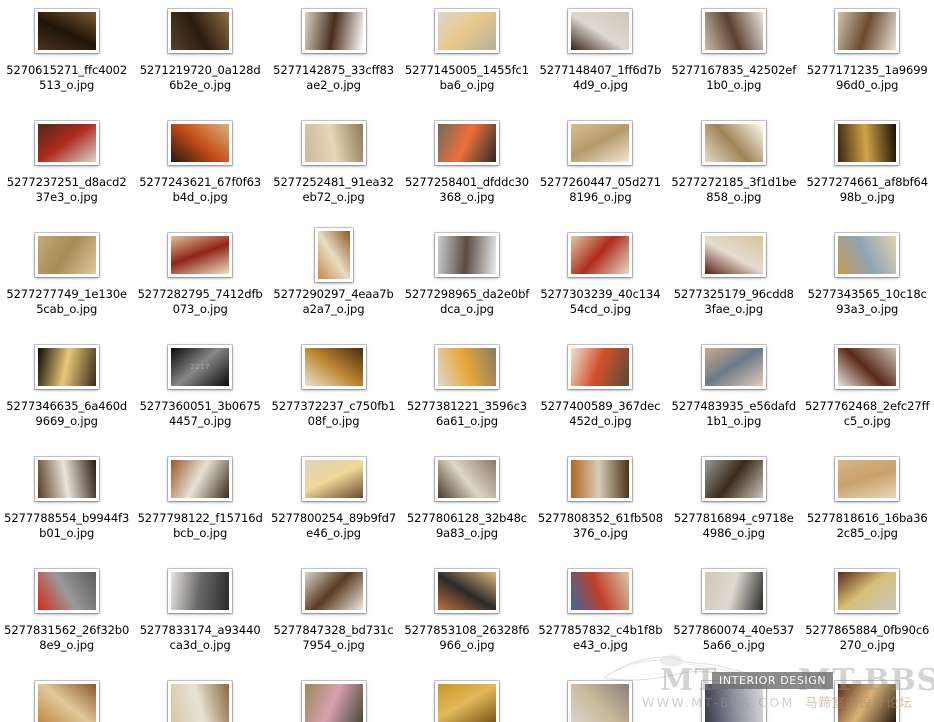 This screenshot has height=722, width=934. What do you see at coordinates (600, 168) in the screenshot?
I see `file-item: 5277260447_05d2718196_o.jpg` at bounding box center [600, 168].